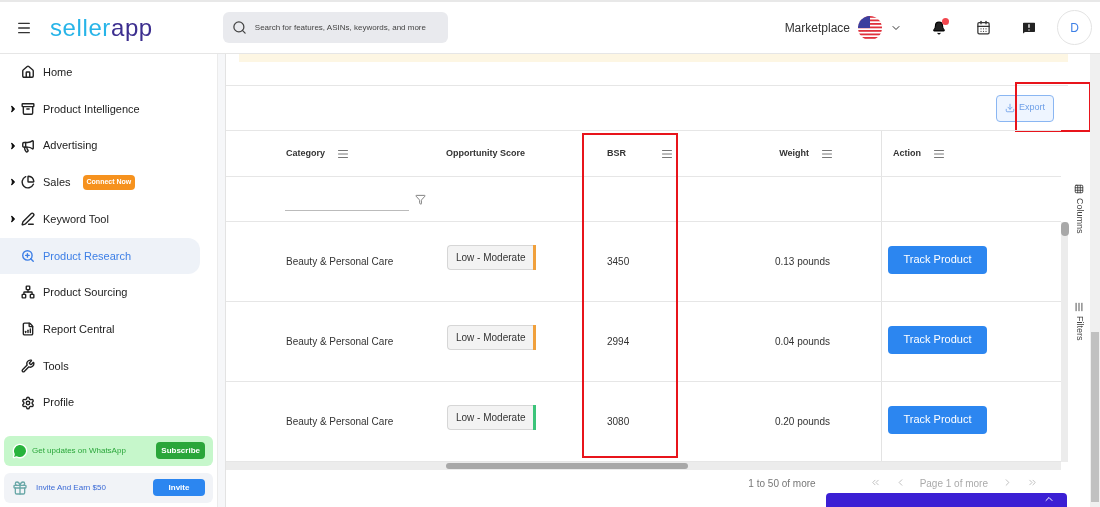 The width and height of the screenshot is (1100, 507). I want to click on sidebar-item: Home, so click(100, 72).